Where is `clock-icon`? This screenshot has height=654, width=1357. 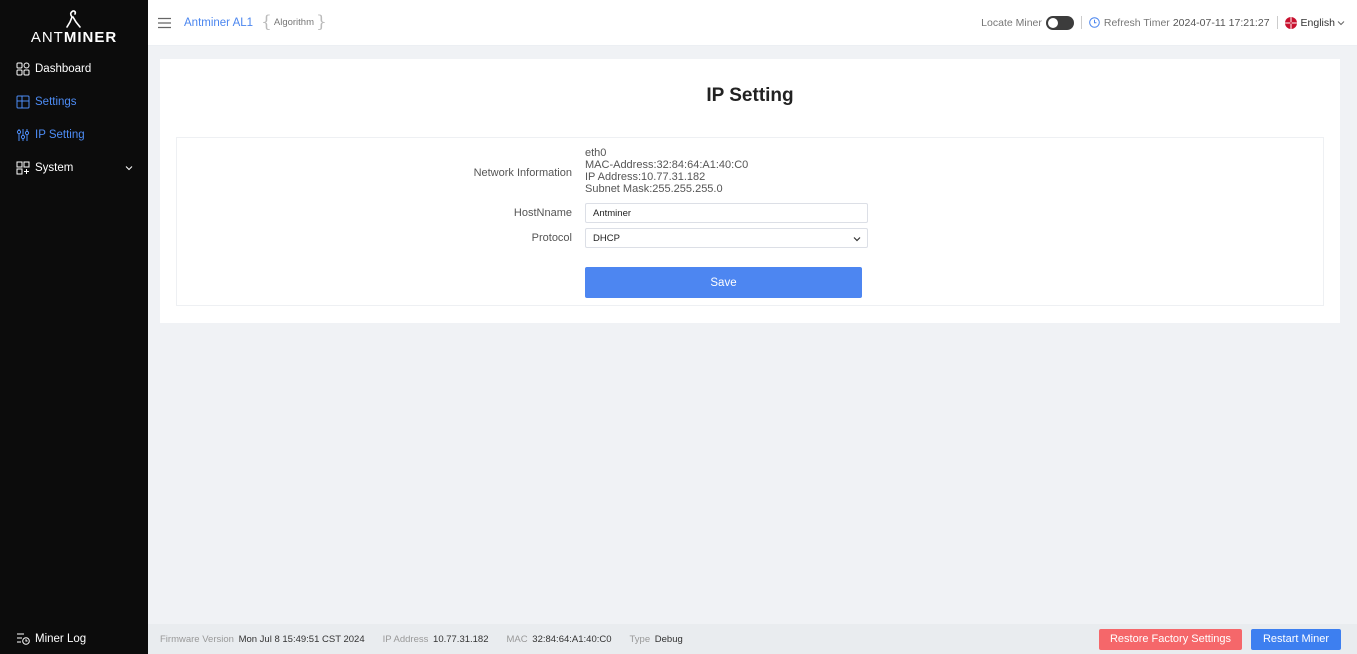
clock-icon is located at coordinates (1094, 22).